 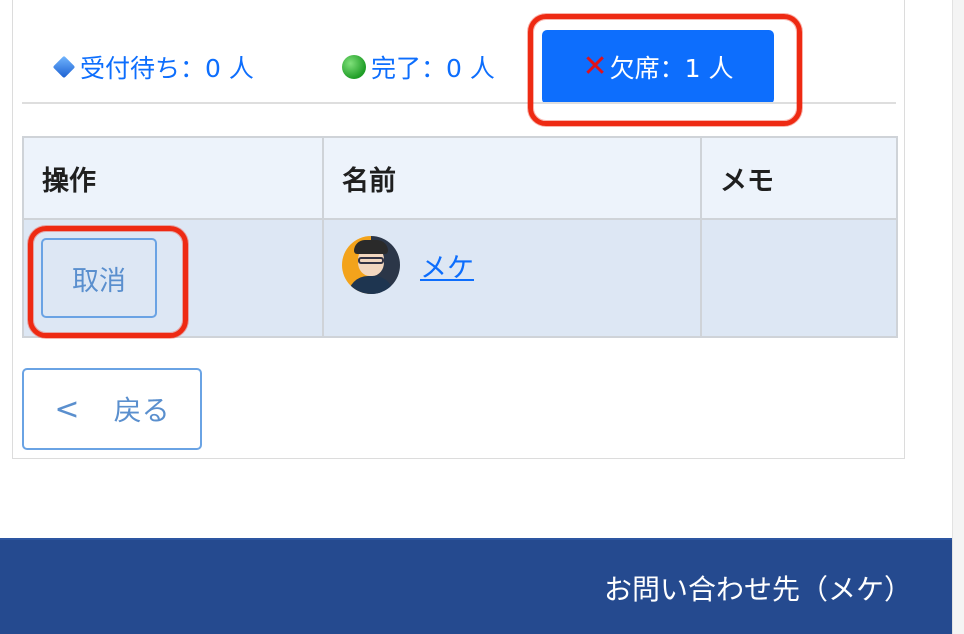 What do you see at coordinates (476, 586) in the screenshot?
I see `footer: お問い合わせ先（メケ）` at bounding box center [476, 586].